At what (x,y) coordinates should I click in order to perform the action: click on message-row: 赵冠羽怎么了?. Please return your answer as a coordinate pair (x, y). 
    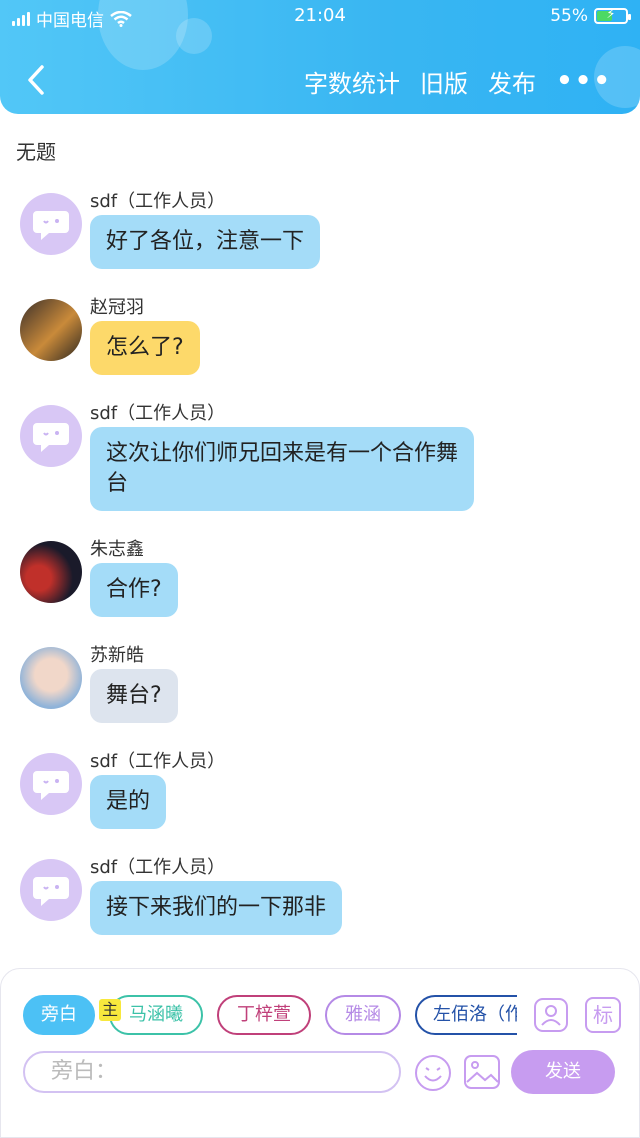
    Looking at the image, I should click on (320, 333).